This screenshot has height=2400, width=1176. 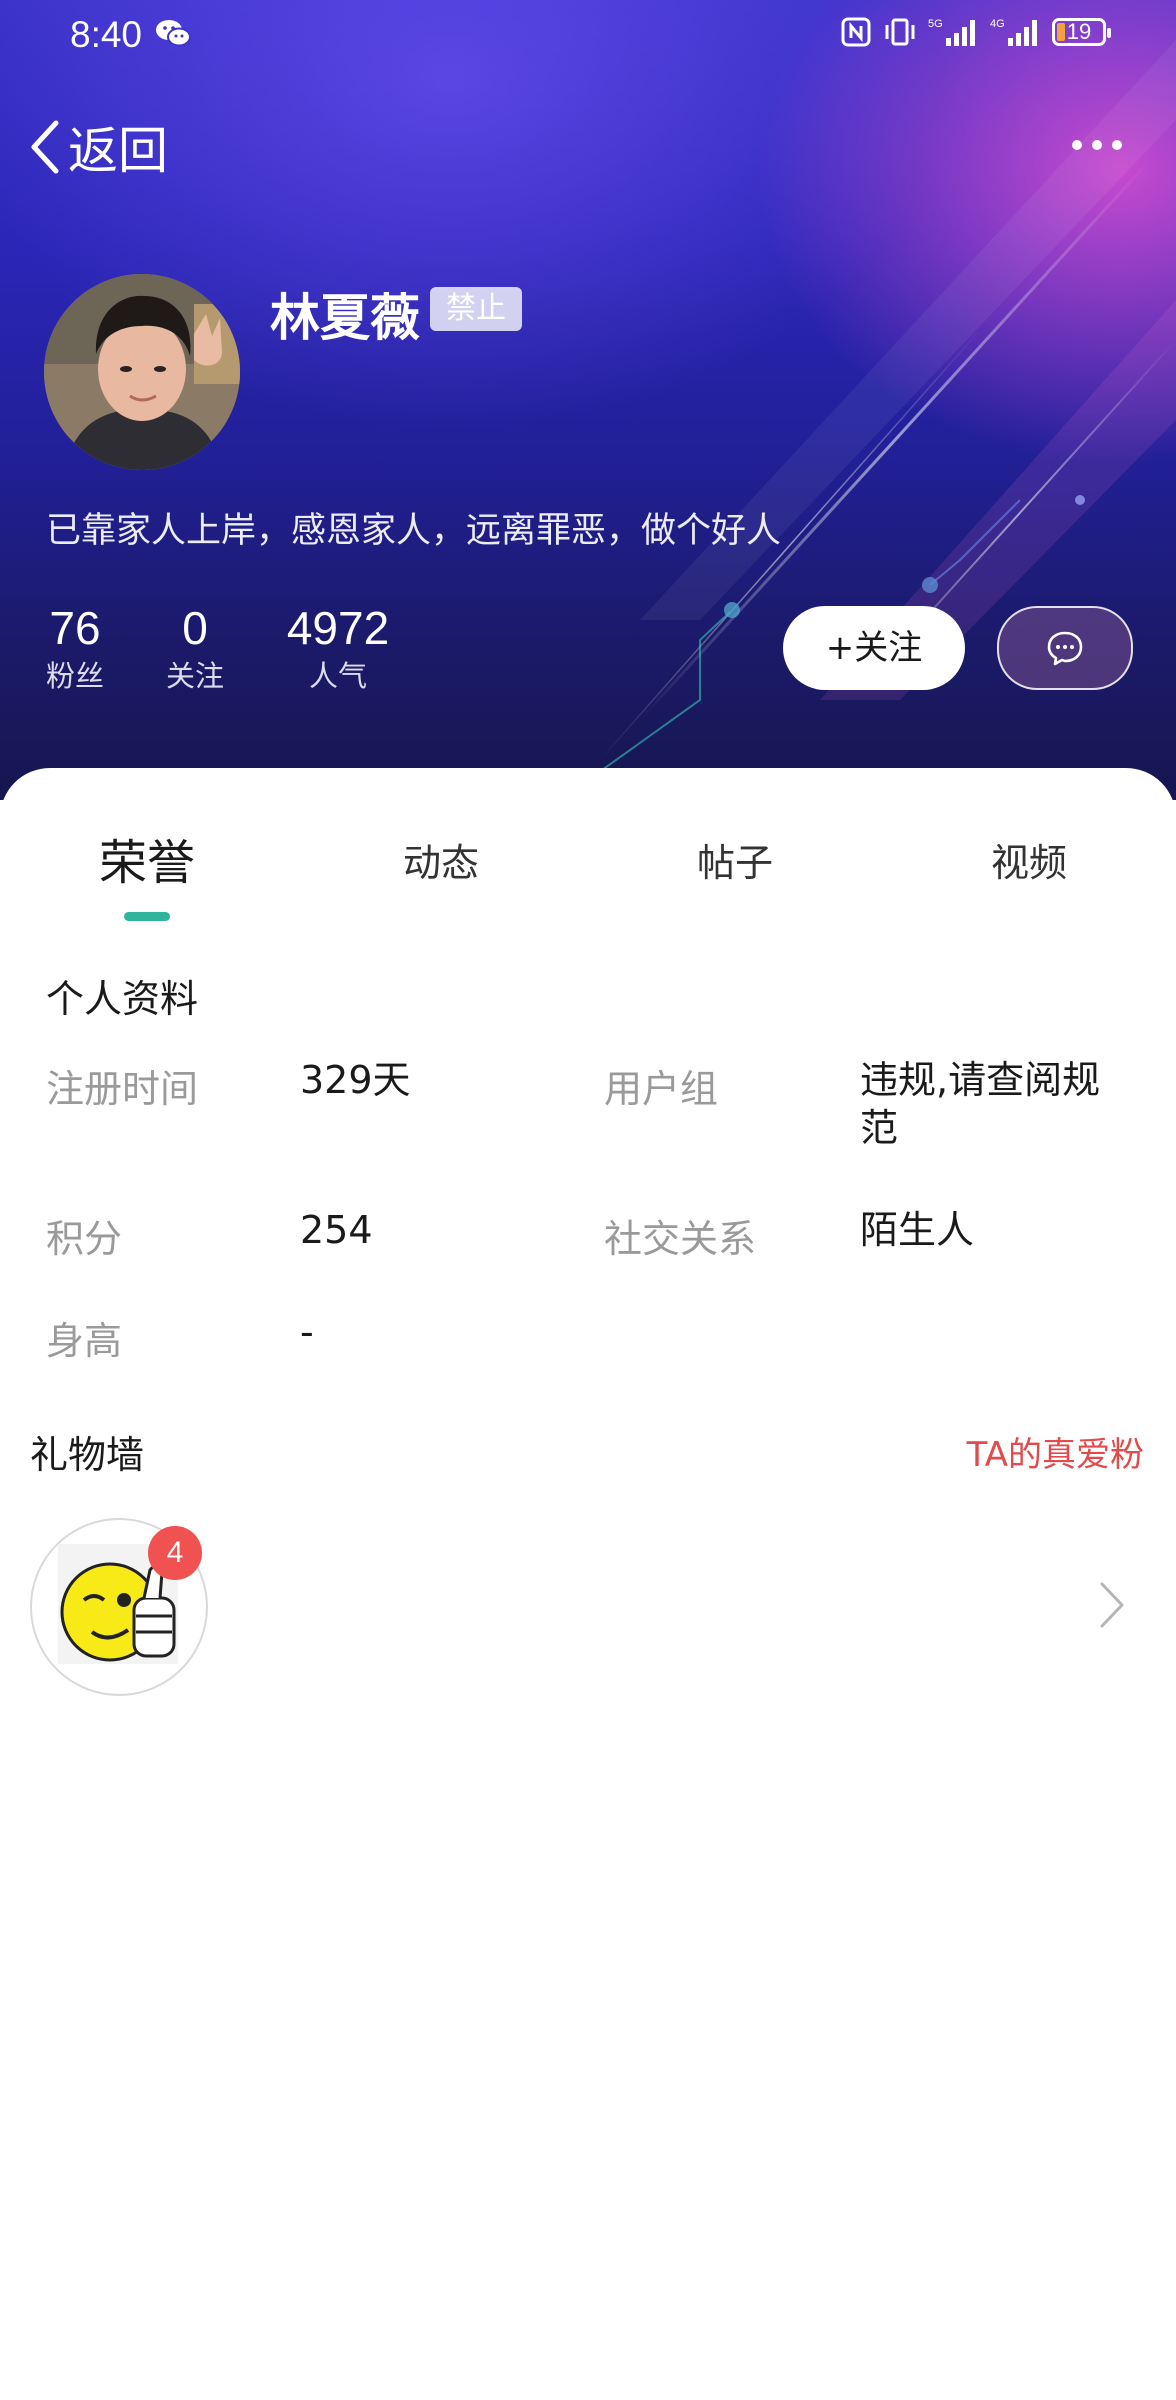 I want to click on svg-text: 4G, so click(x=997, y=24).